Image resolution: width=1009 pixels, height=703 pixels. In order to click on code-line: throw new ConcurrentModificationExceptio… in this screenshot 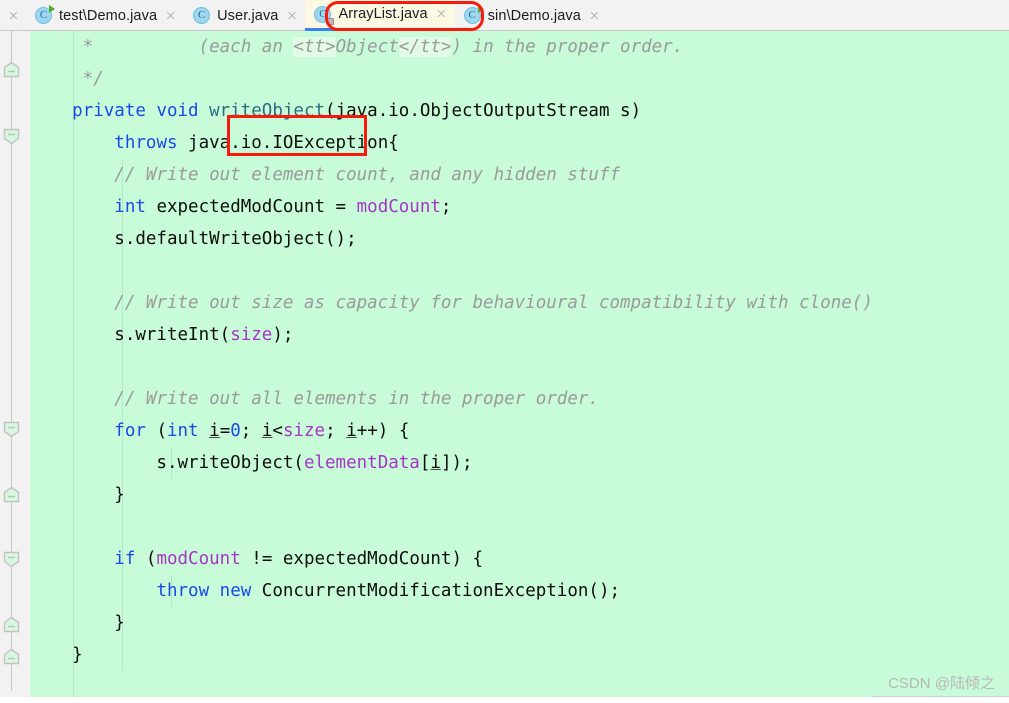, I will do `click(325, 591)`.